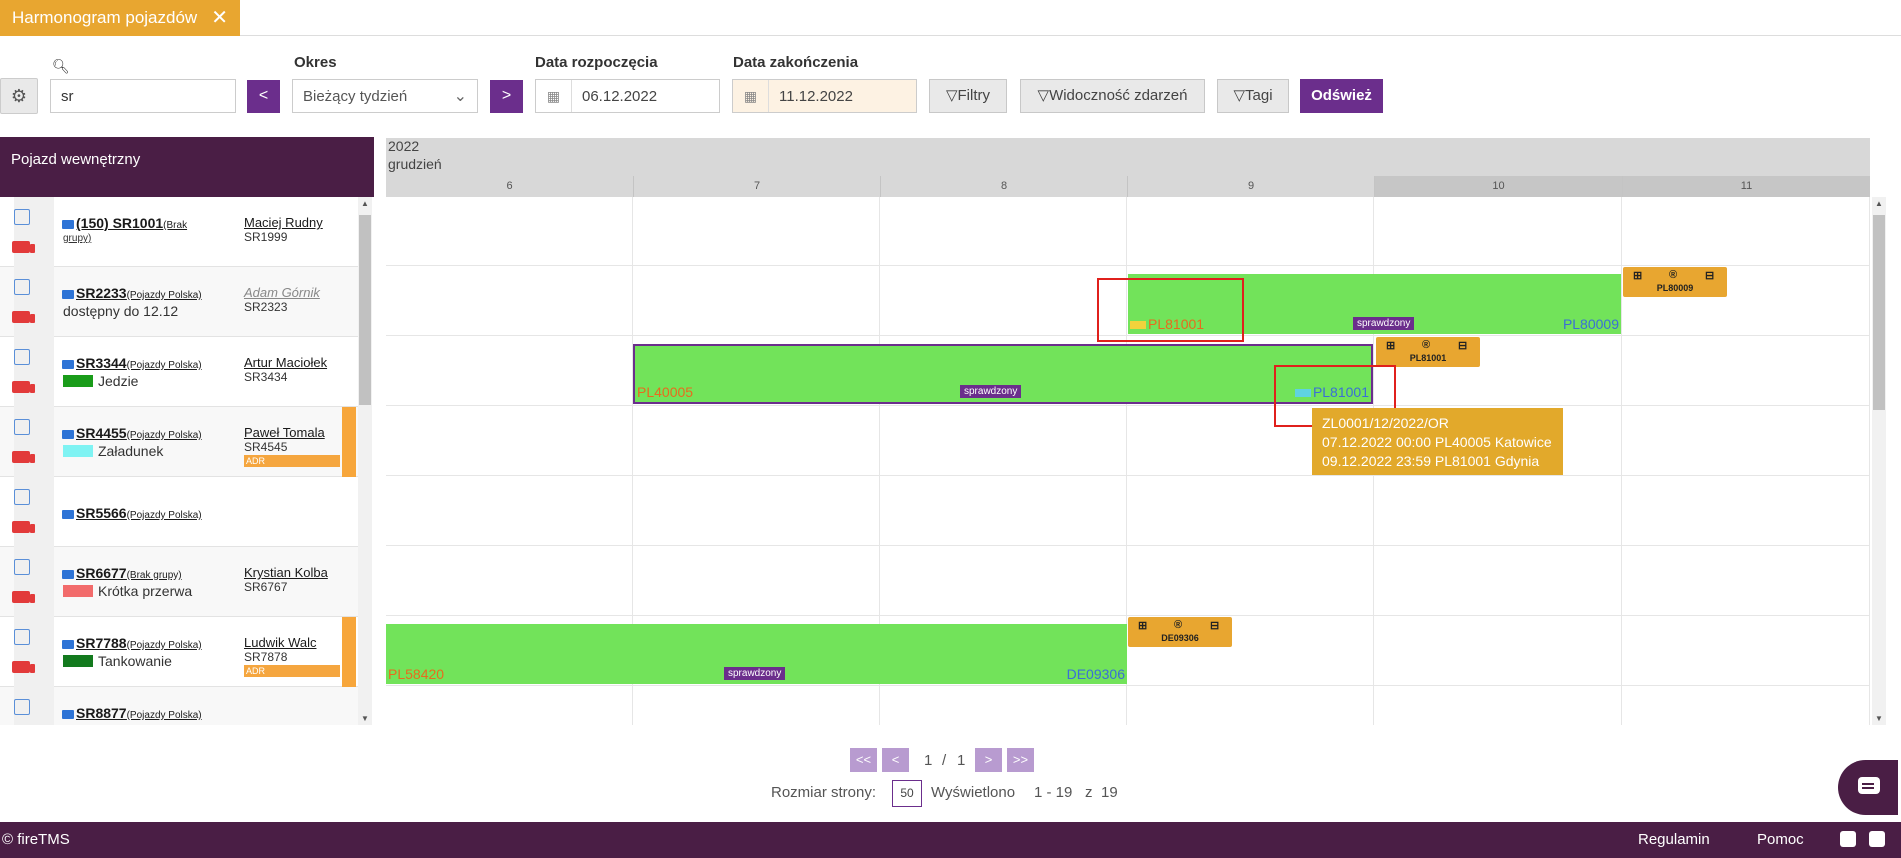 The image size is (1901, 858). What do you see at coordinates (124, 223) in the screenshot?
I see `vehicle-name: (150) SR1001(Brak` at bounding box center [124, 223].